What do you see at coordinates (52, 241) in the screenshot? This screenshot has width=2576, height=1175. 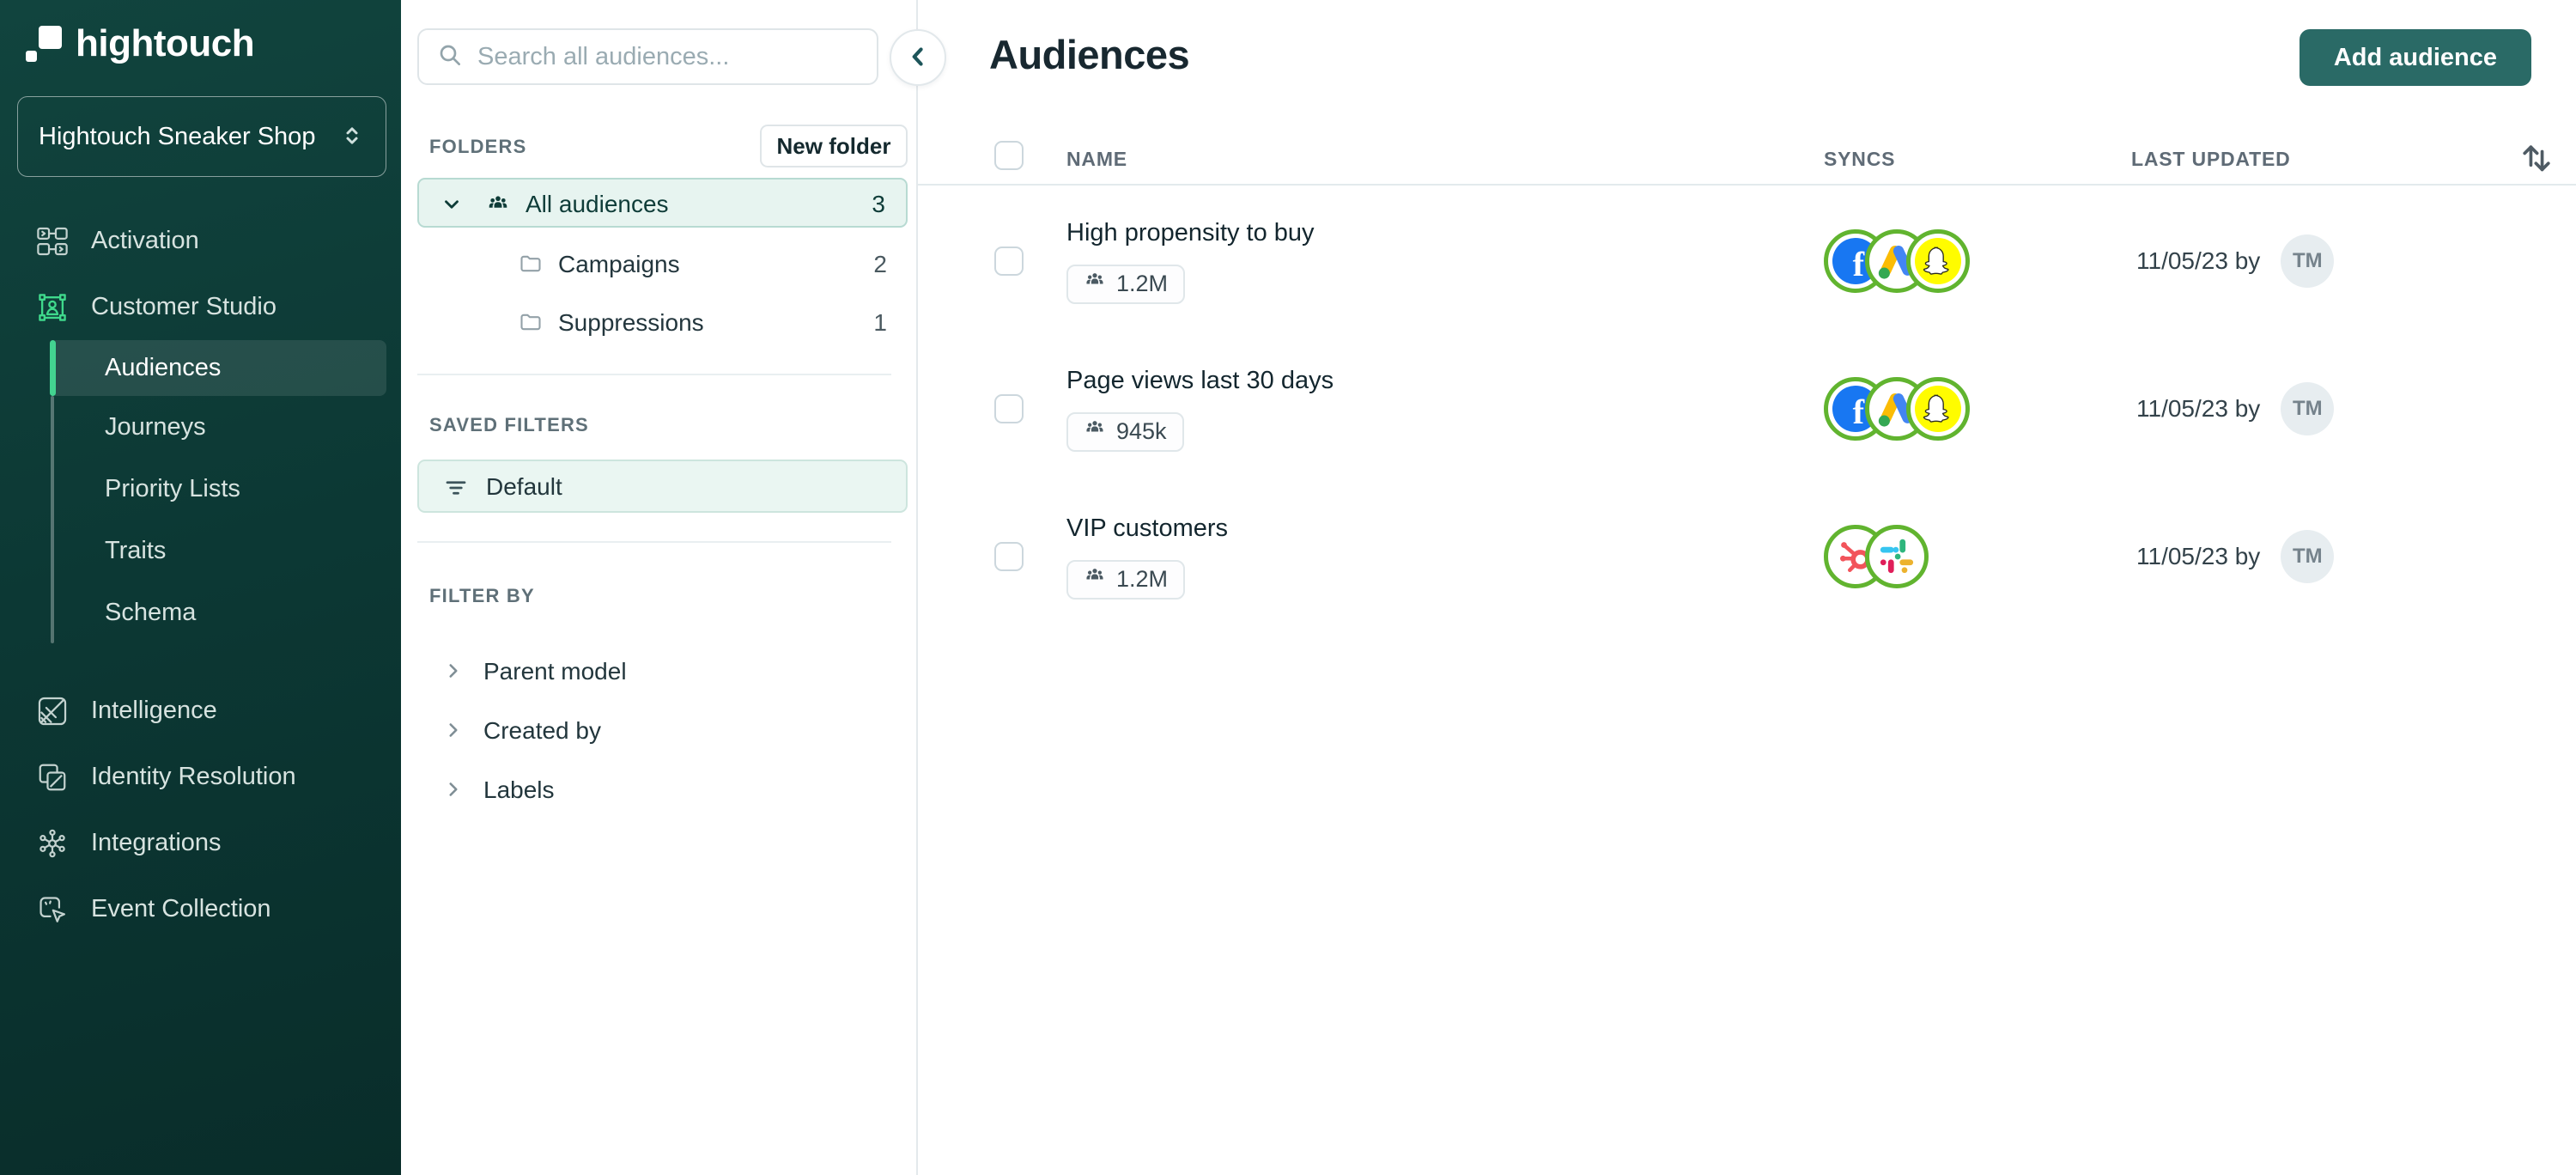 I see `activation-icon` at bounding box center [52, 241].